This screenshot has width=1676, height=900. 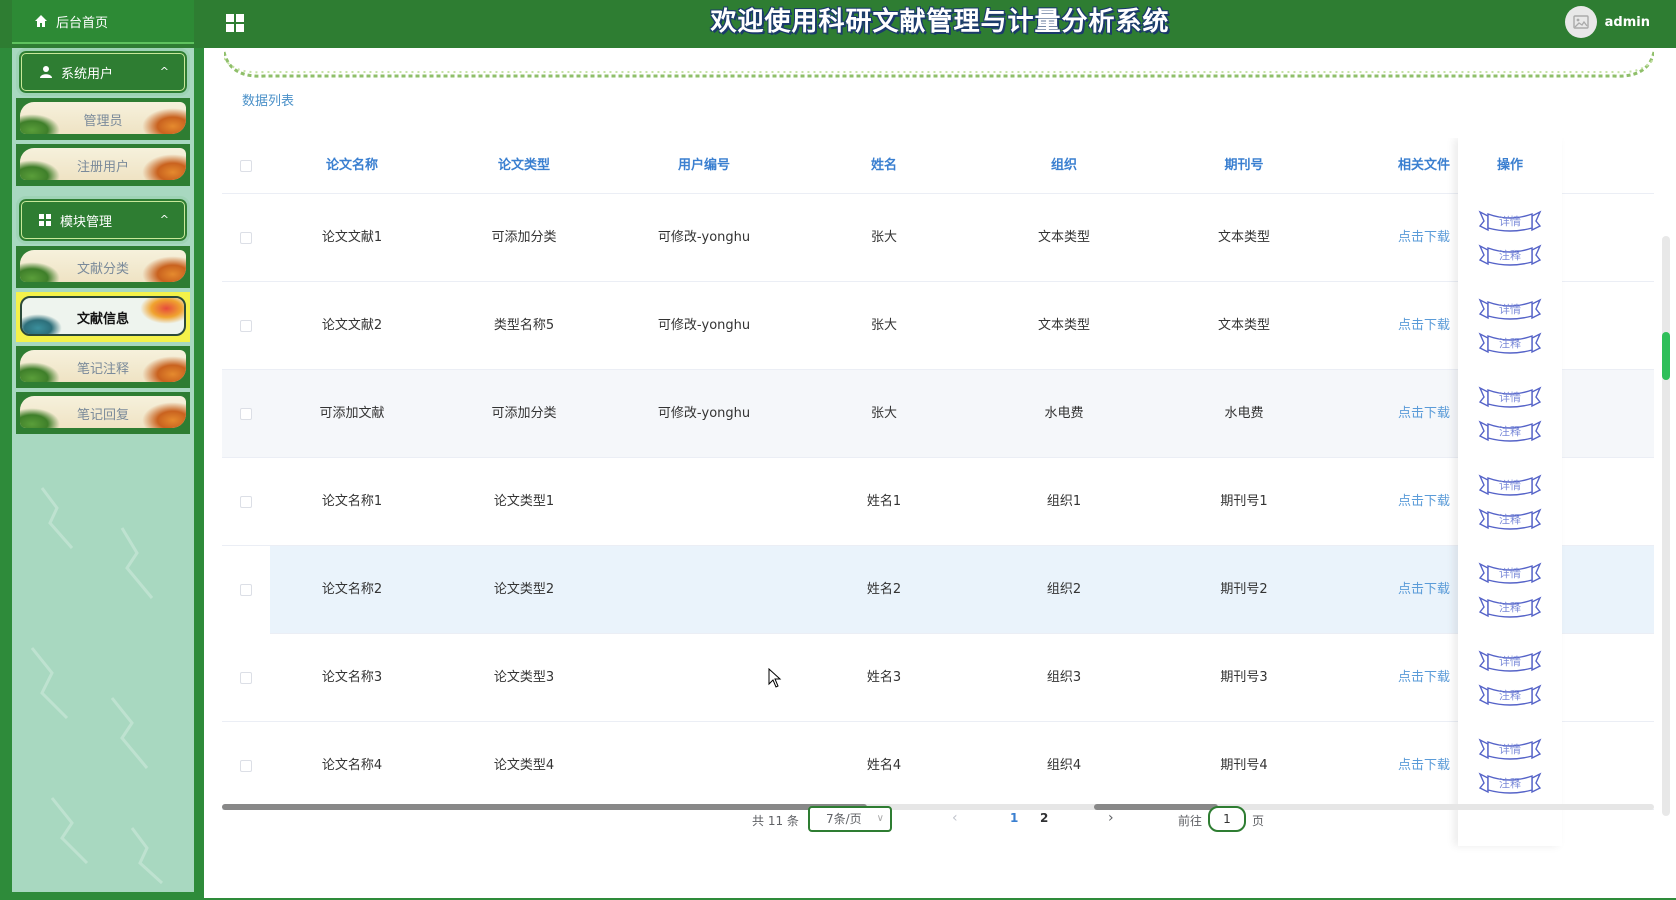 I want to click on column-header-name: 论文名称, so click(x=352, y=166).